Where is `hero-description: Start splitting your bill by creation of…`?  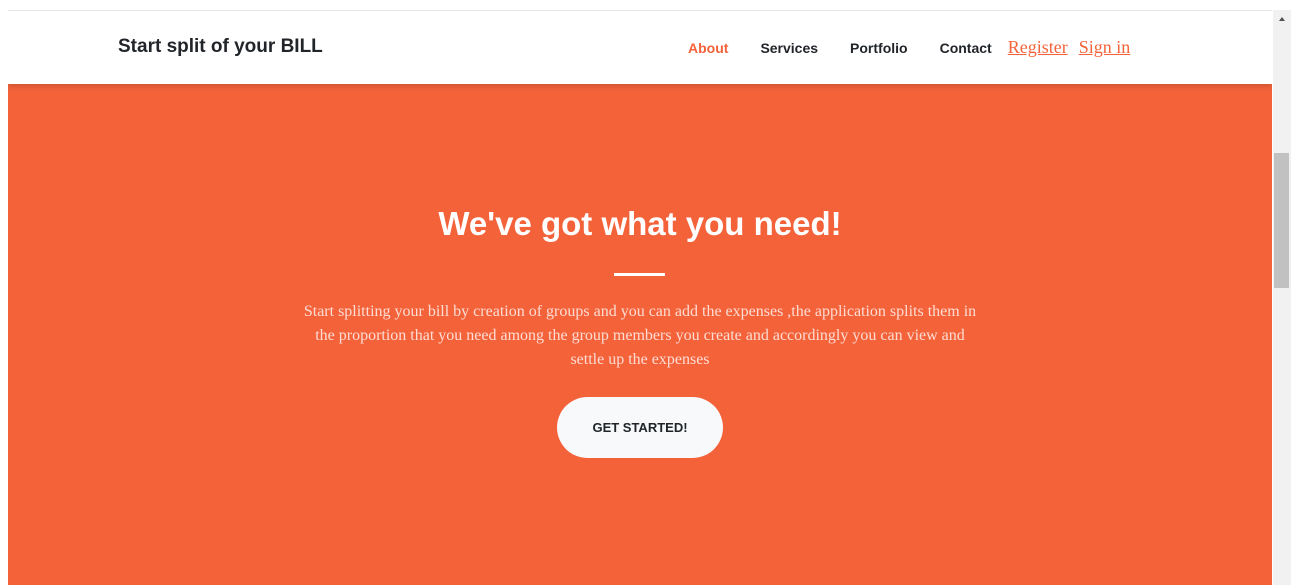
hero-description: Start splitting your bill by creation of… is located at coordinates (640, 335).